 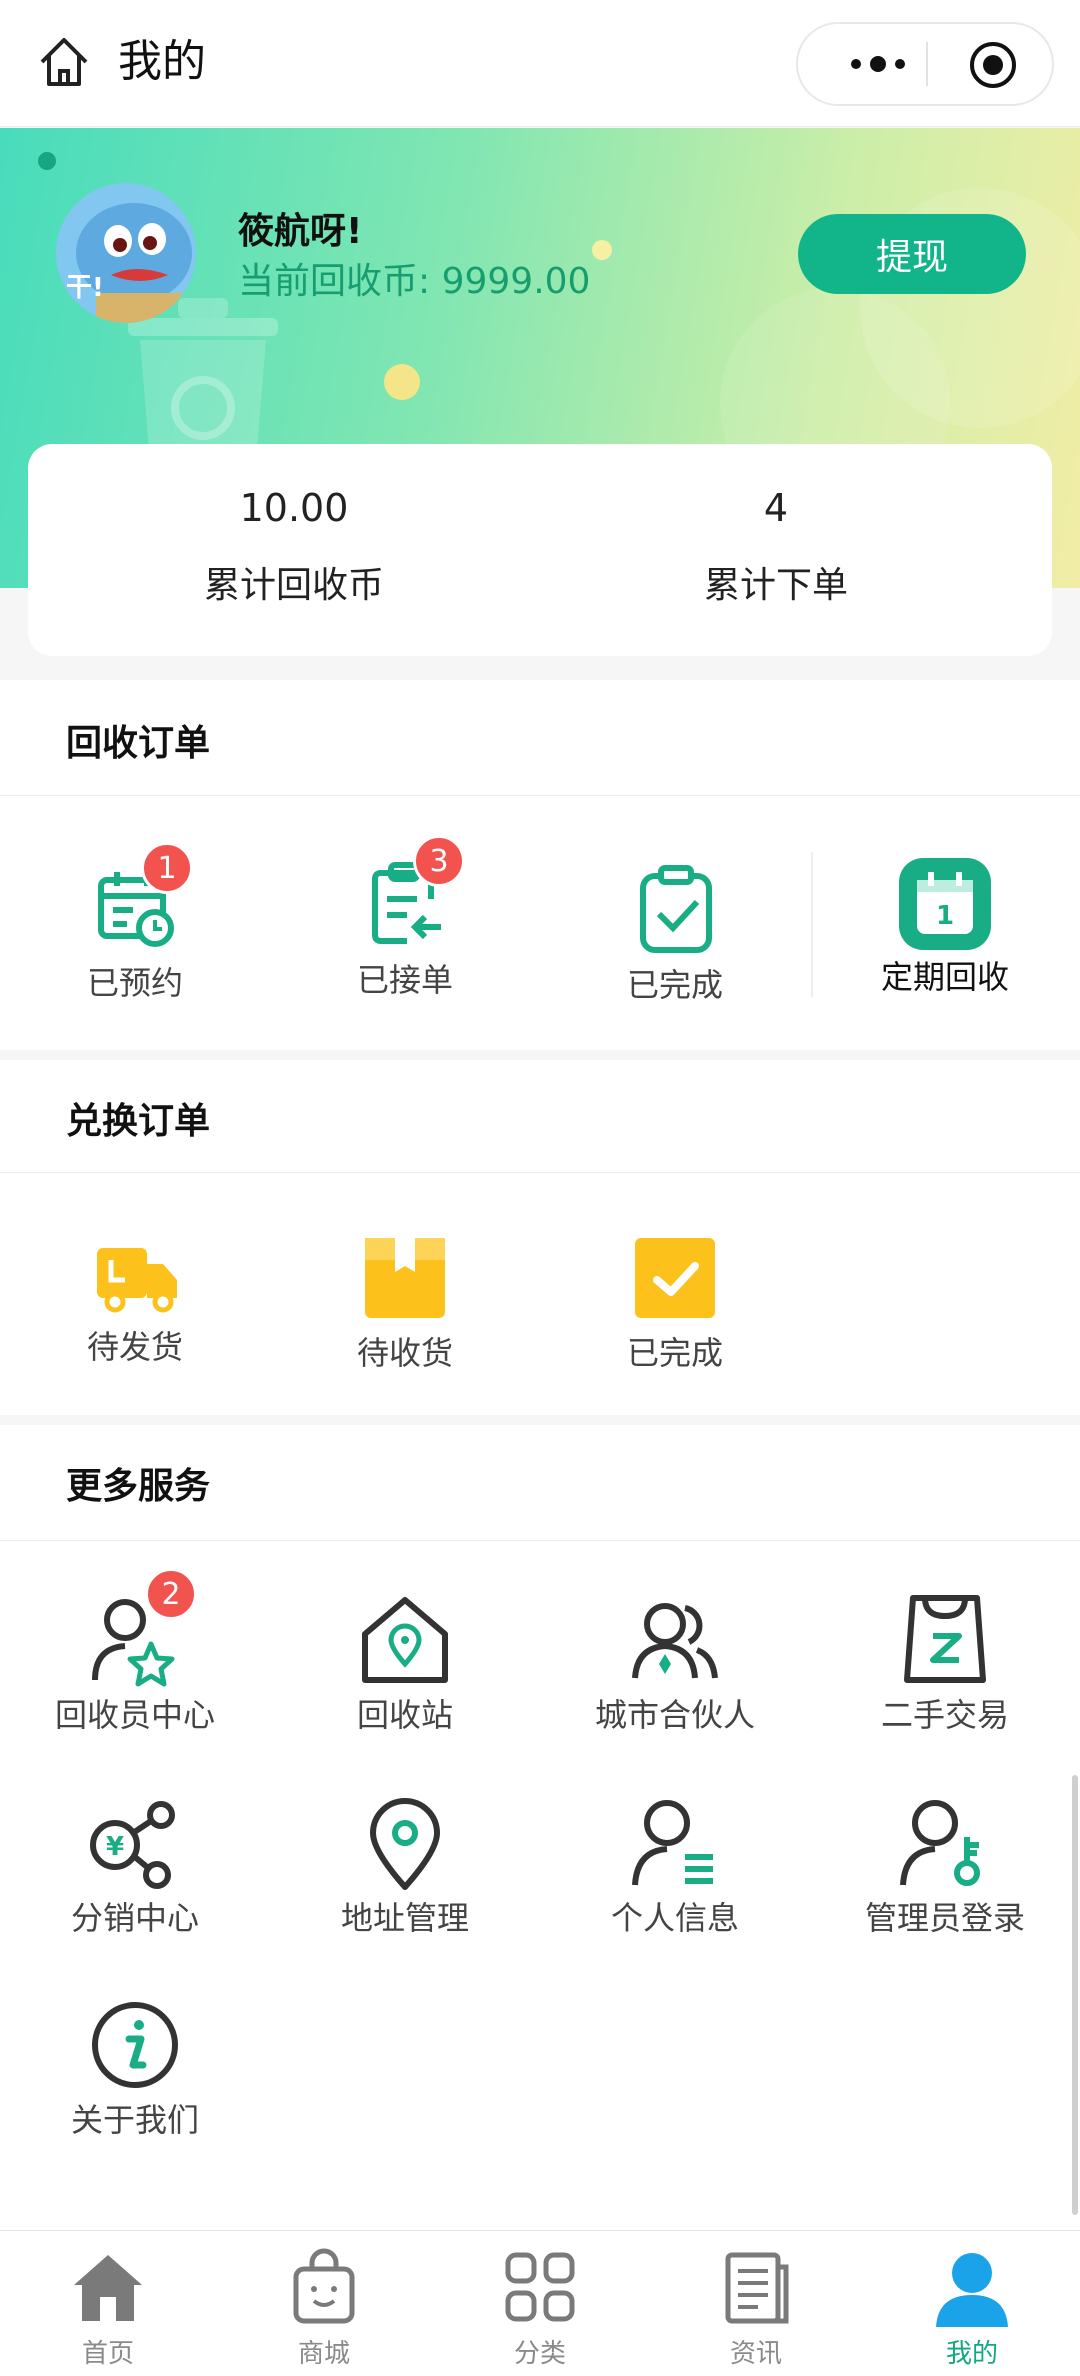 I want to click on stat-value: 4, so click(x=776, y=508).